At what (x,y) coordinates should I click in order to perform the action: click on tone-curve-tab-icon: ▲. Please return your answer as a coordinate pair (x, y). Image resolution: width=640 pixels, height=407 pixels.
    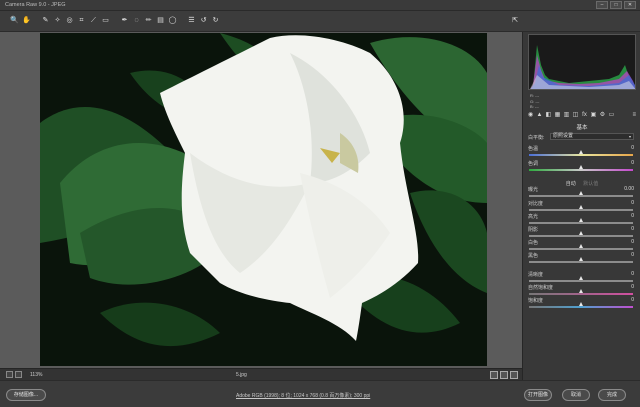
    Looking at the image, I should click on (539, 115).